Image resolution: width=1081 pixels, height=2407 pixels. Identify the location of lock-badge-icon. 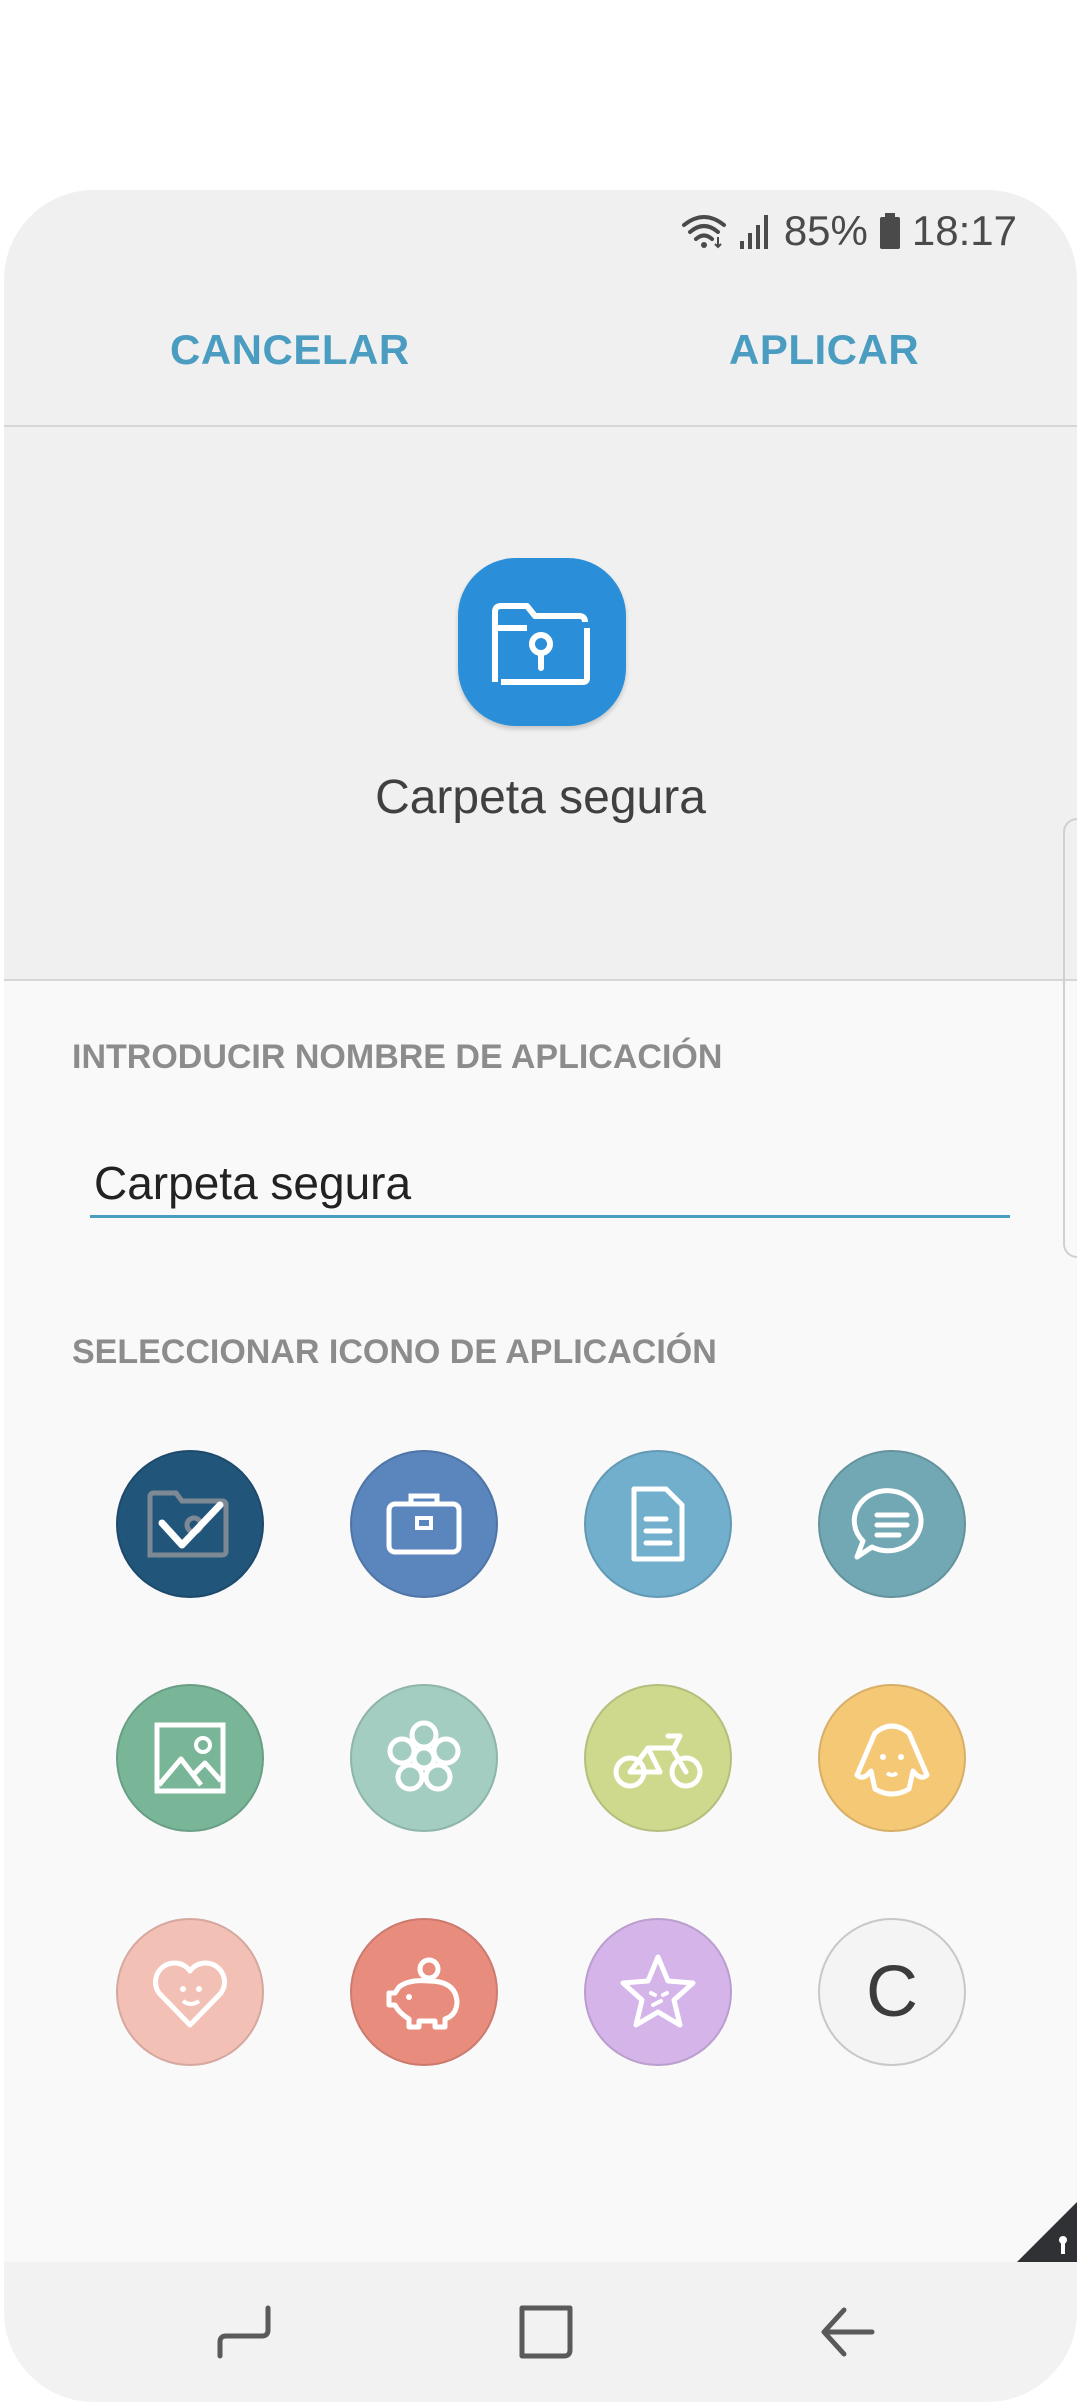
(1047, 2232).